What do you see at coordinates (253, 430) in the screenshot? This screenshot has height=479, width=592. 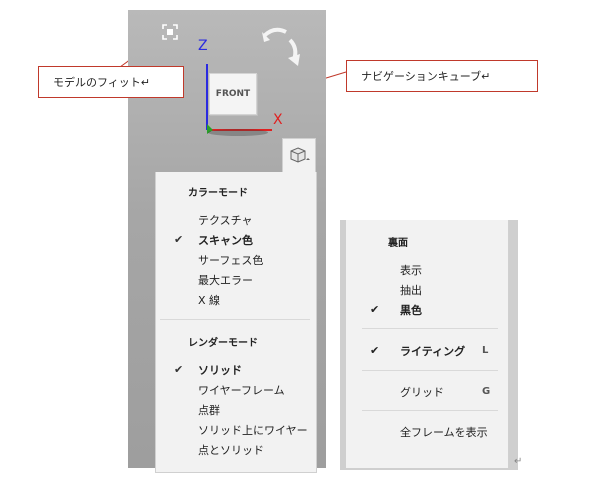 I see `menu-item-wire-on-solid: ソリッド上にワイヤー` at bounding box center [253, 430].